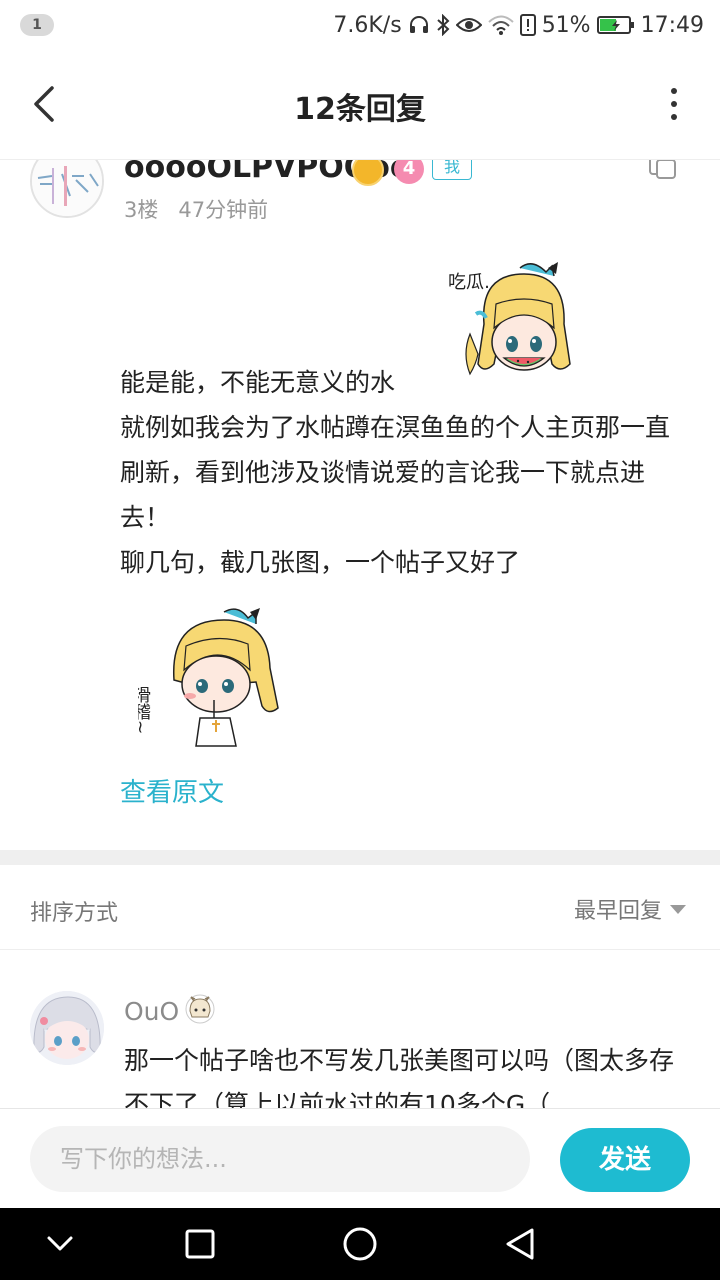 The image size is (720, 1280). I want to click on more-vertical-icon, so click(674, 91).